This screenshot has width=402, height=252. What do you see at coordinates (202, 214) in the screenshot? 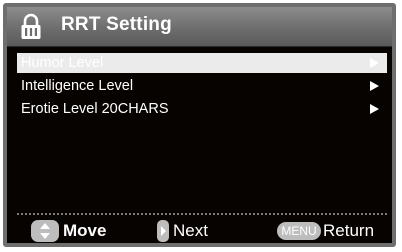
I see `footer-divider` at bounding box center [202, 214].